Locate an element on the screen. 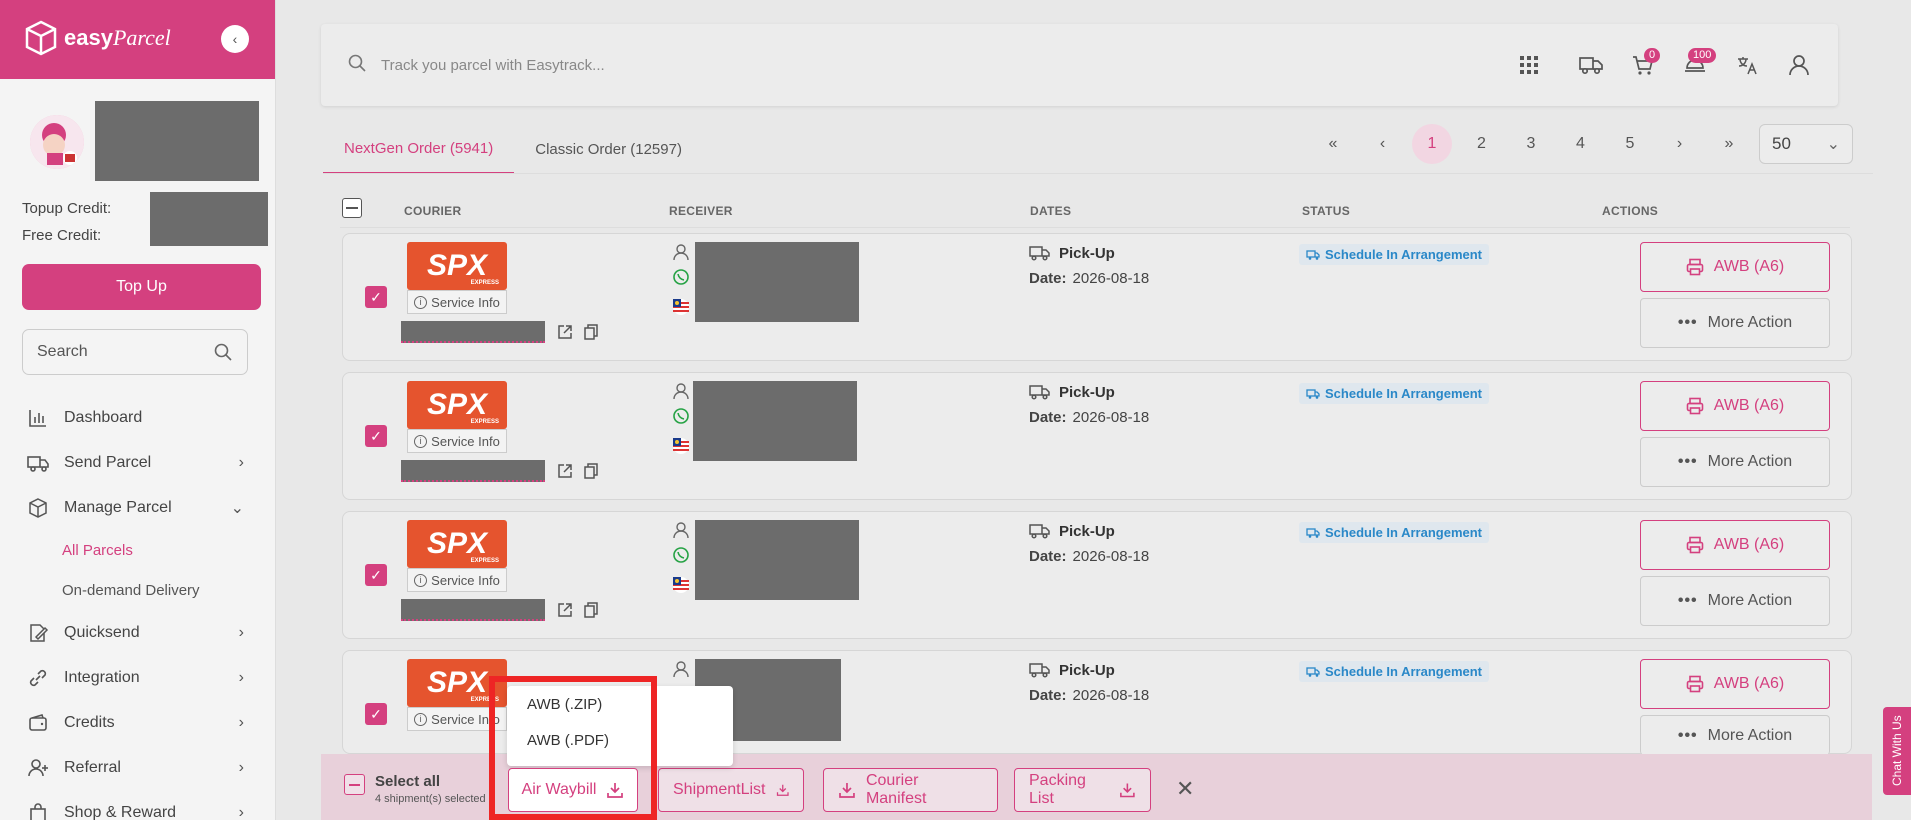 The height and width of the screenshot is (820, 1911). tabs-divider is located at coordinates (1098, 173).